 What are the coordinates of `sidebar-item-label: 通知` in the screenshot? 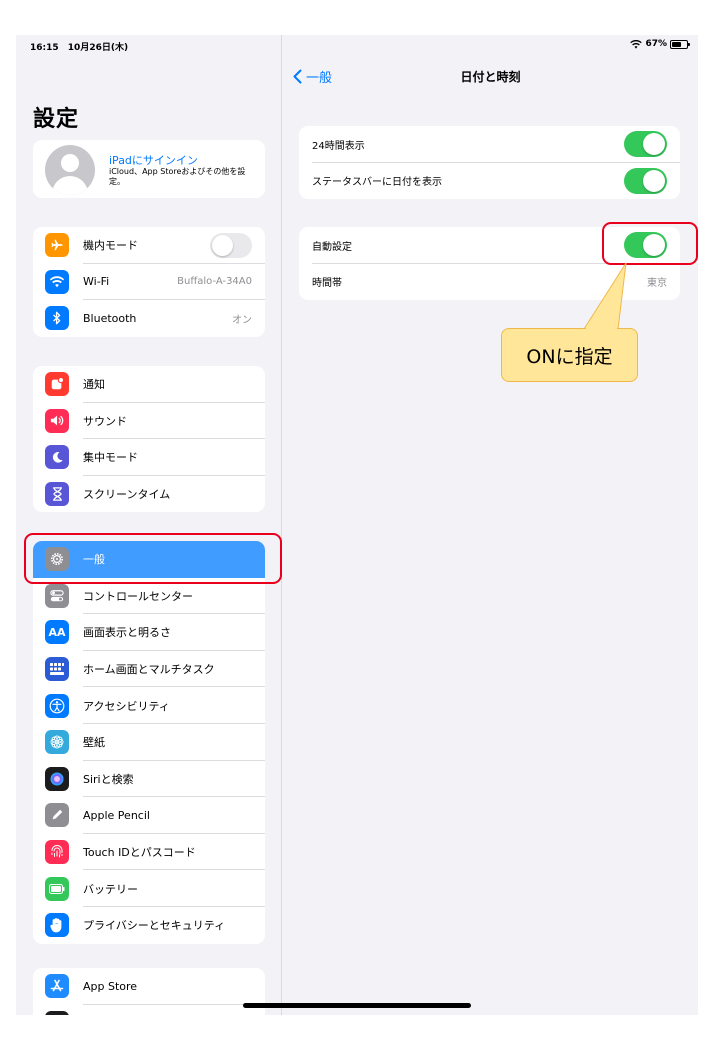 It's located at (94, 385).